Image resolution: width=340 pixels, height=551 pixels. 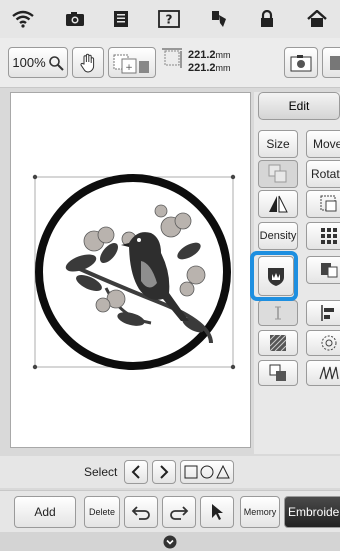 I want to click on size-button: Size, so click(x=278, y=144).